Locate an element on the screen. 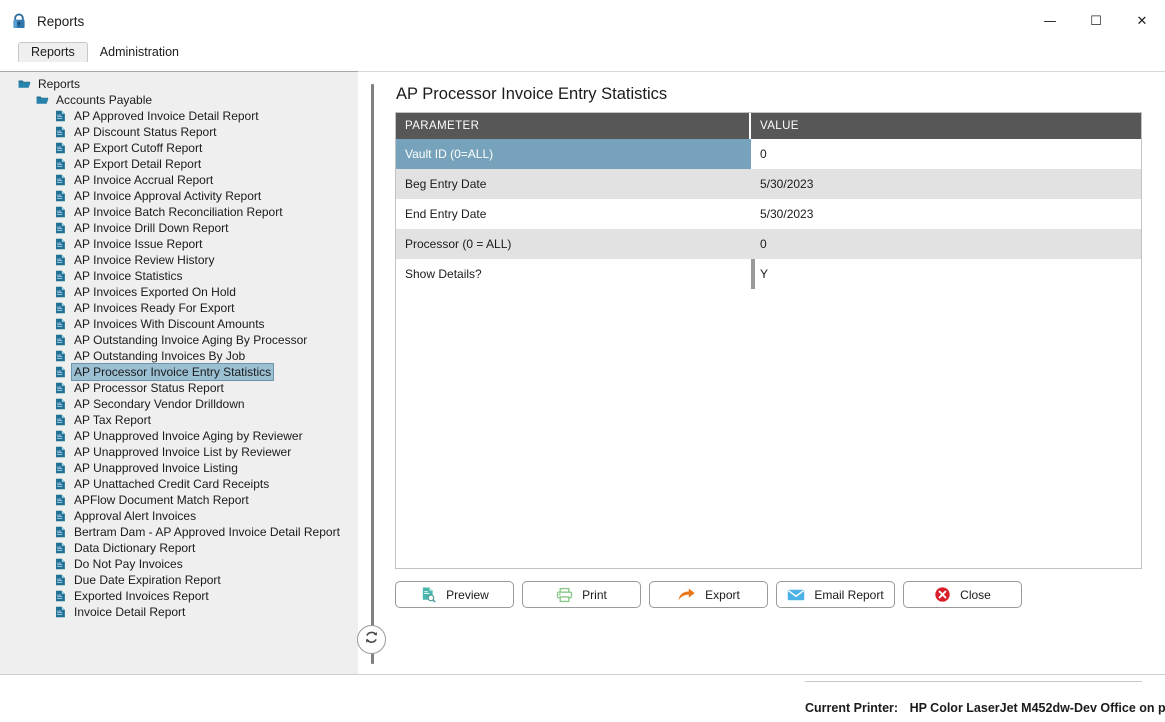  column-header-parameter: PARAMETER is located at coordinates (573, 126).